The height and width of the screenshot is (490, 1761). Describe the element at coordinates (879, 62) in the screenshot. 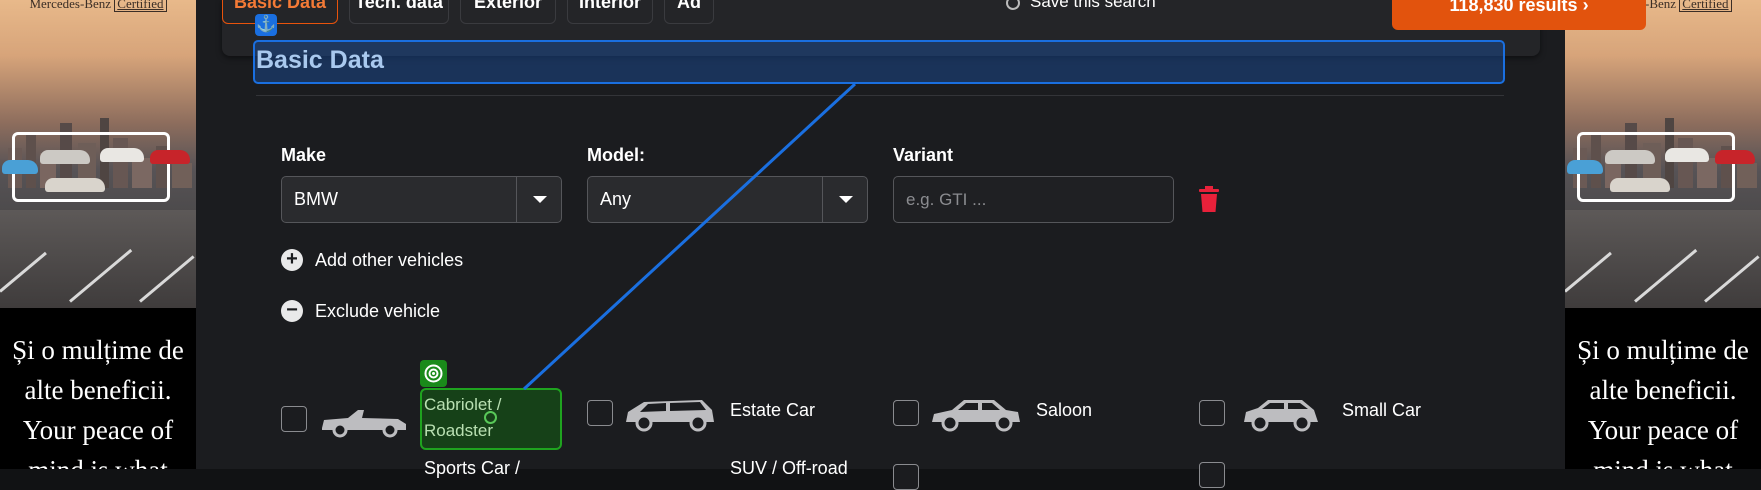

I see `selection-highlight` at that location.